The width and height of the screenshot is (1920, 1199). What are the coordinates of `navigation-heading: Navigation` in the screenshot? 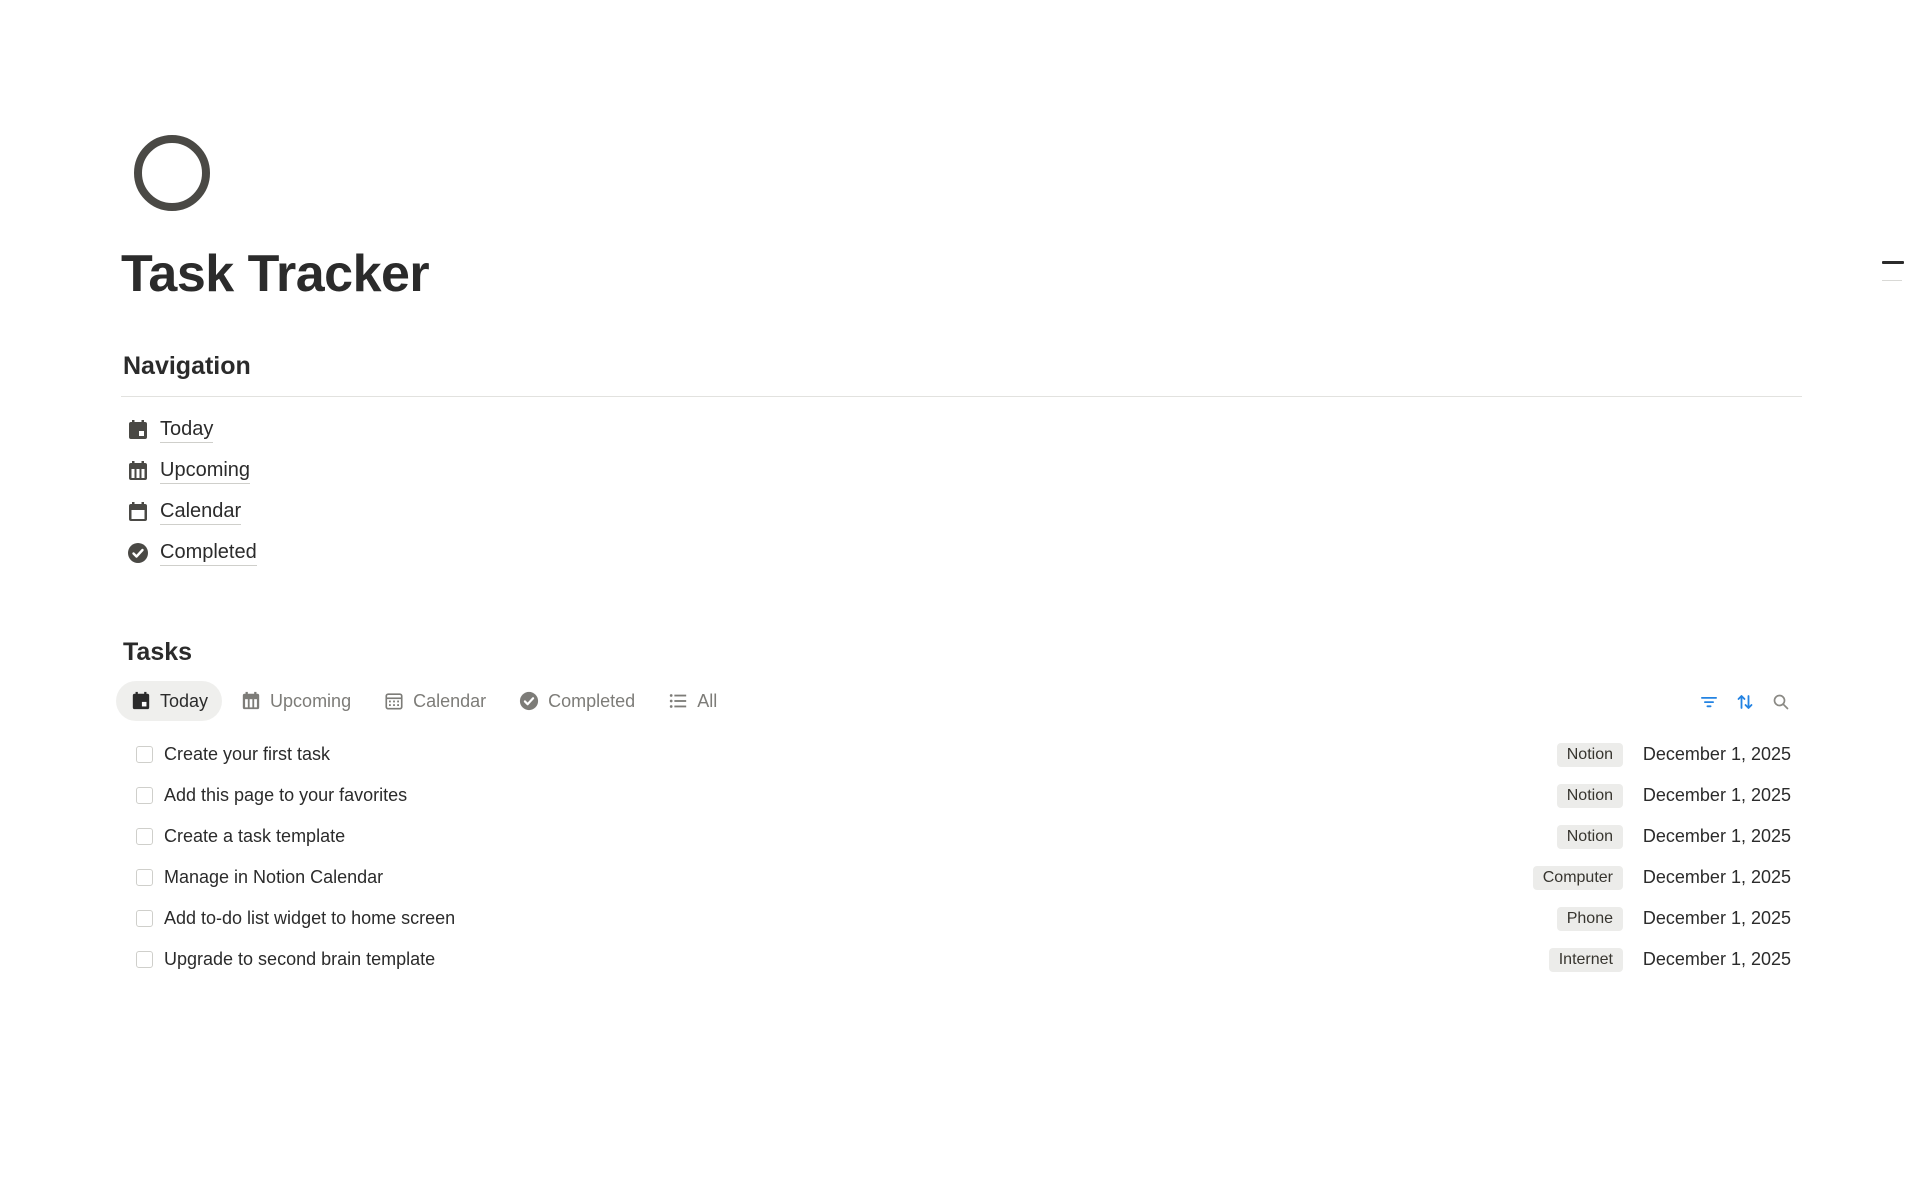 It's located at (187, 366).